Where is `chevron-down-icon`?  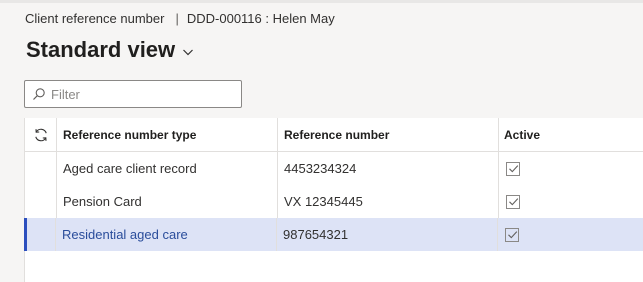
chevron-down-icon is located at coordinates (188, 52).